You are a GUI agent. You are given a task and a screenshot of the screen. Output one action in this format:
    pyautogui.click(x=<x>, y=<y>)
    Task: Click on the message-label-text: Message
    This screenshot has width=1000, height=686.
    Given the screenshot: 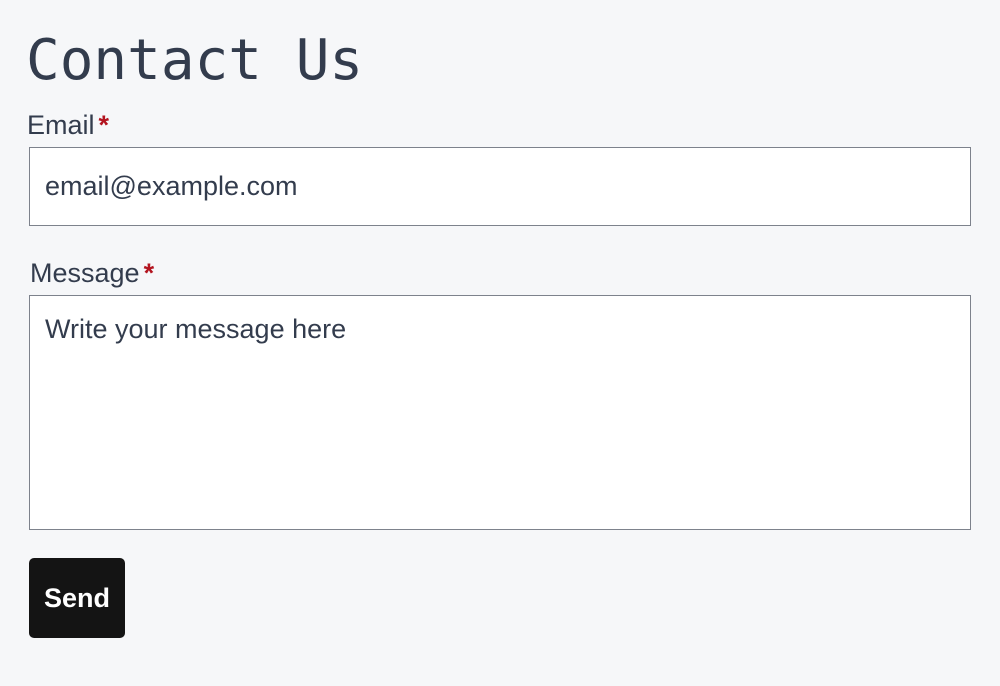 What is the action you would take?
    pyautogui.click(x=85, y=273)
    